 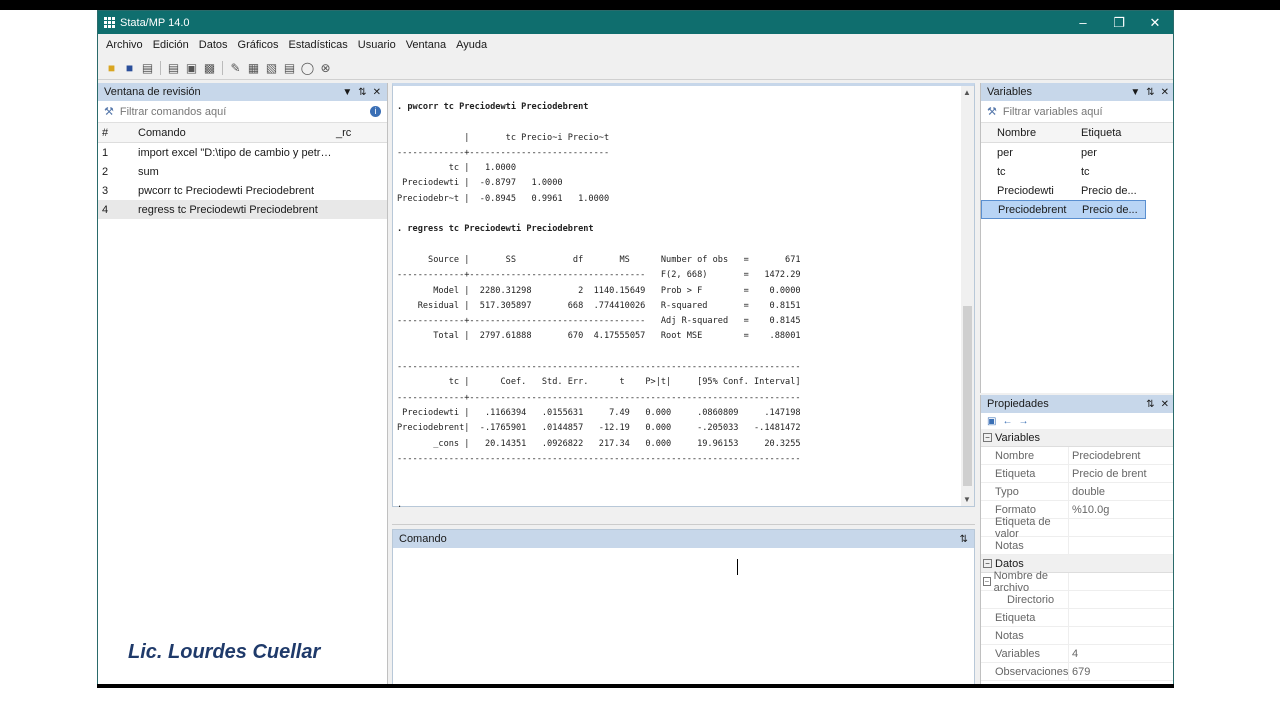 What do you see at coordinates (1077, 438) in the screenshot?
I see `prop-group-variables: − Variables` at bounding box center [1077, 438].